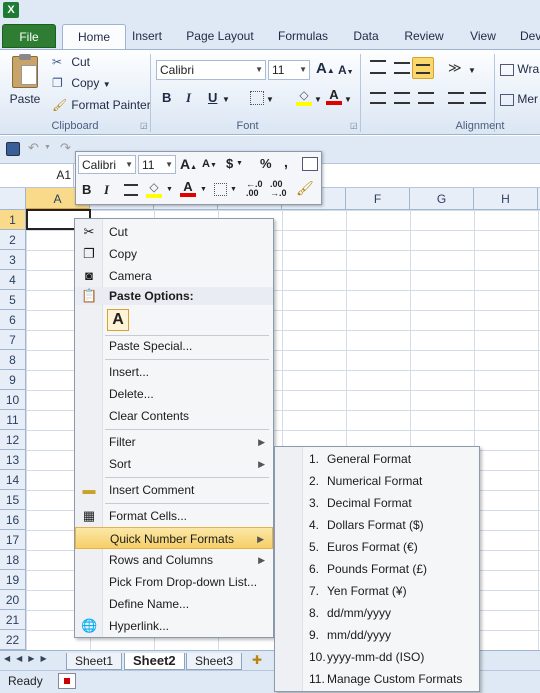 The width and height of the screenshot is (540, 693). I want to click on menu-item-insert-comment: ▬ Insert Comment, so click(174, 490).